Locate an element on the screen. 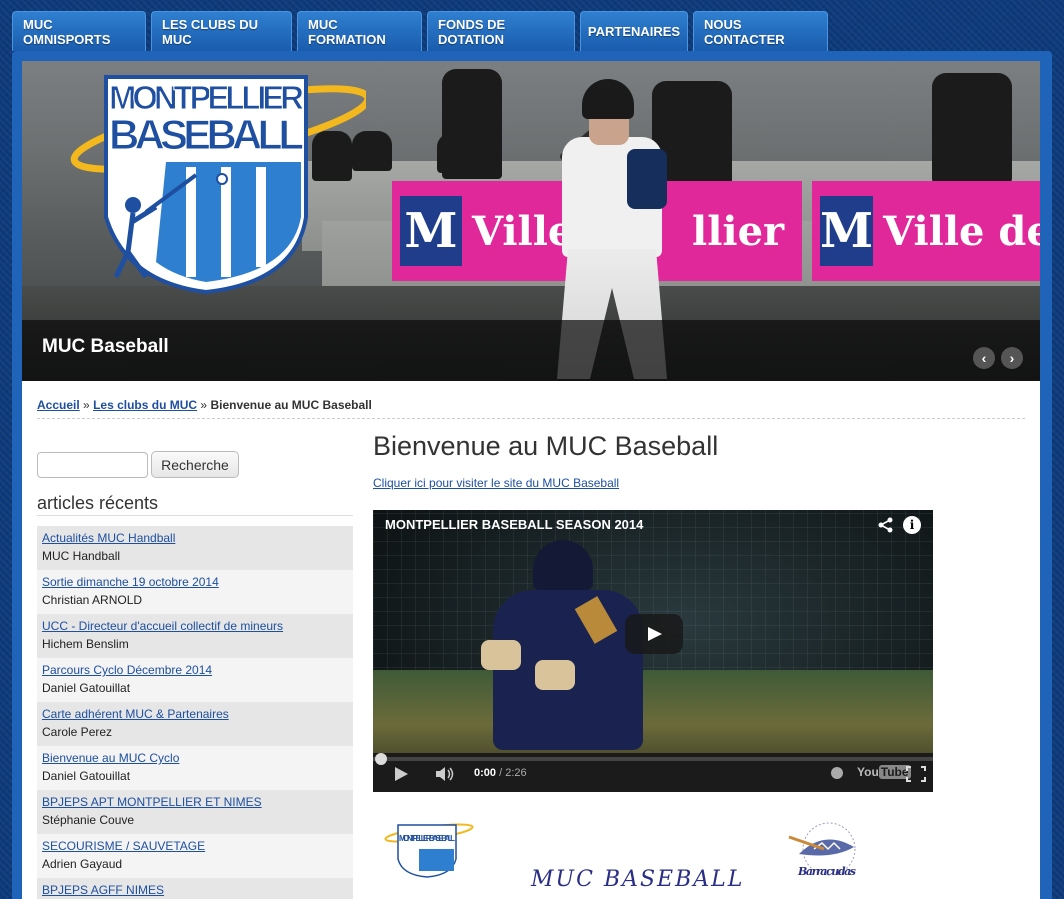  control-play-icon is located at coordinates (401, 774).